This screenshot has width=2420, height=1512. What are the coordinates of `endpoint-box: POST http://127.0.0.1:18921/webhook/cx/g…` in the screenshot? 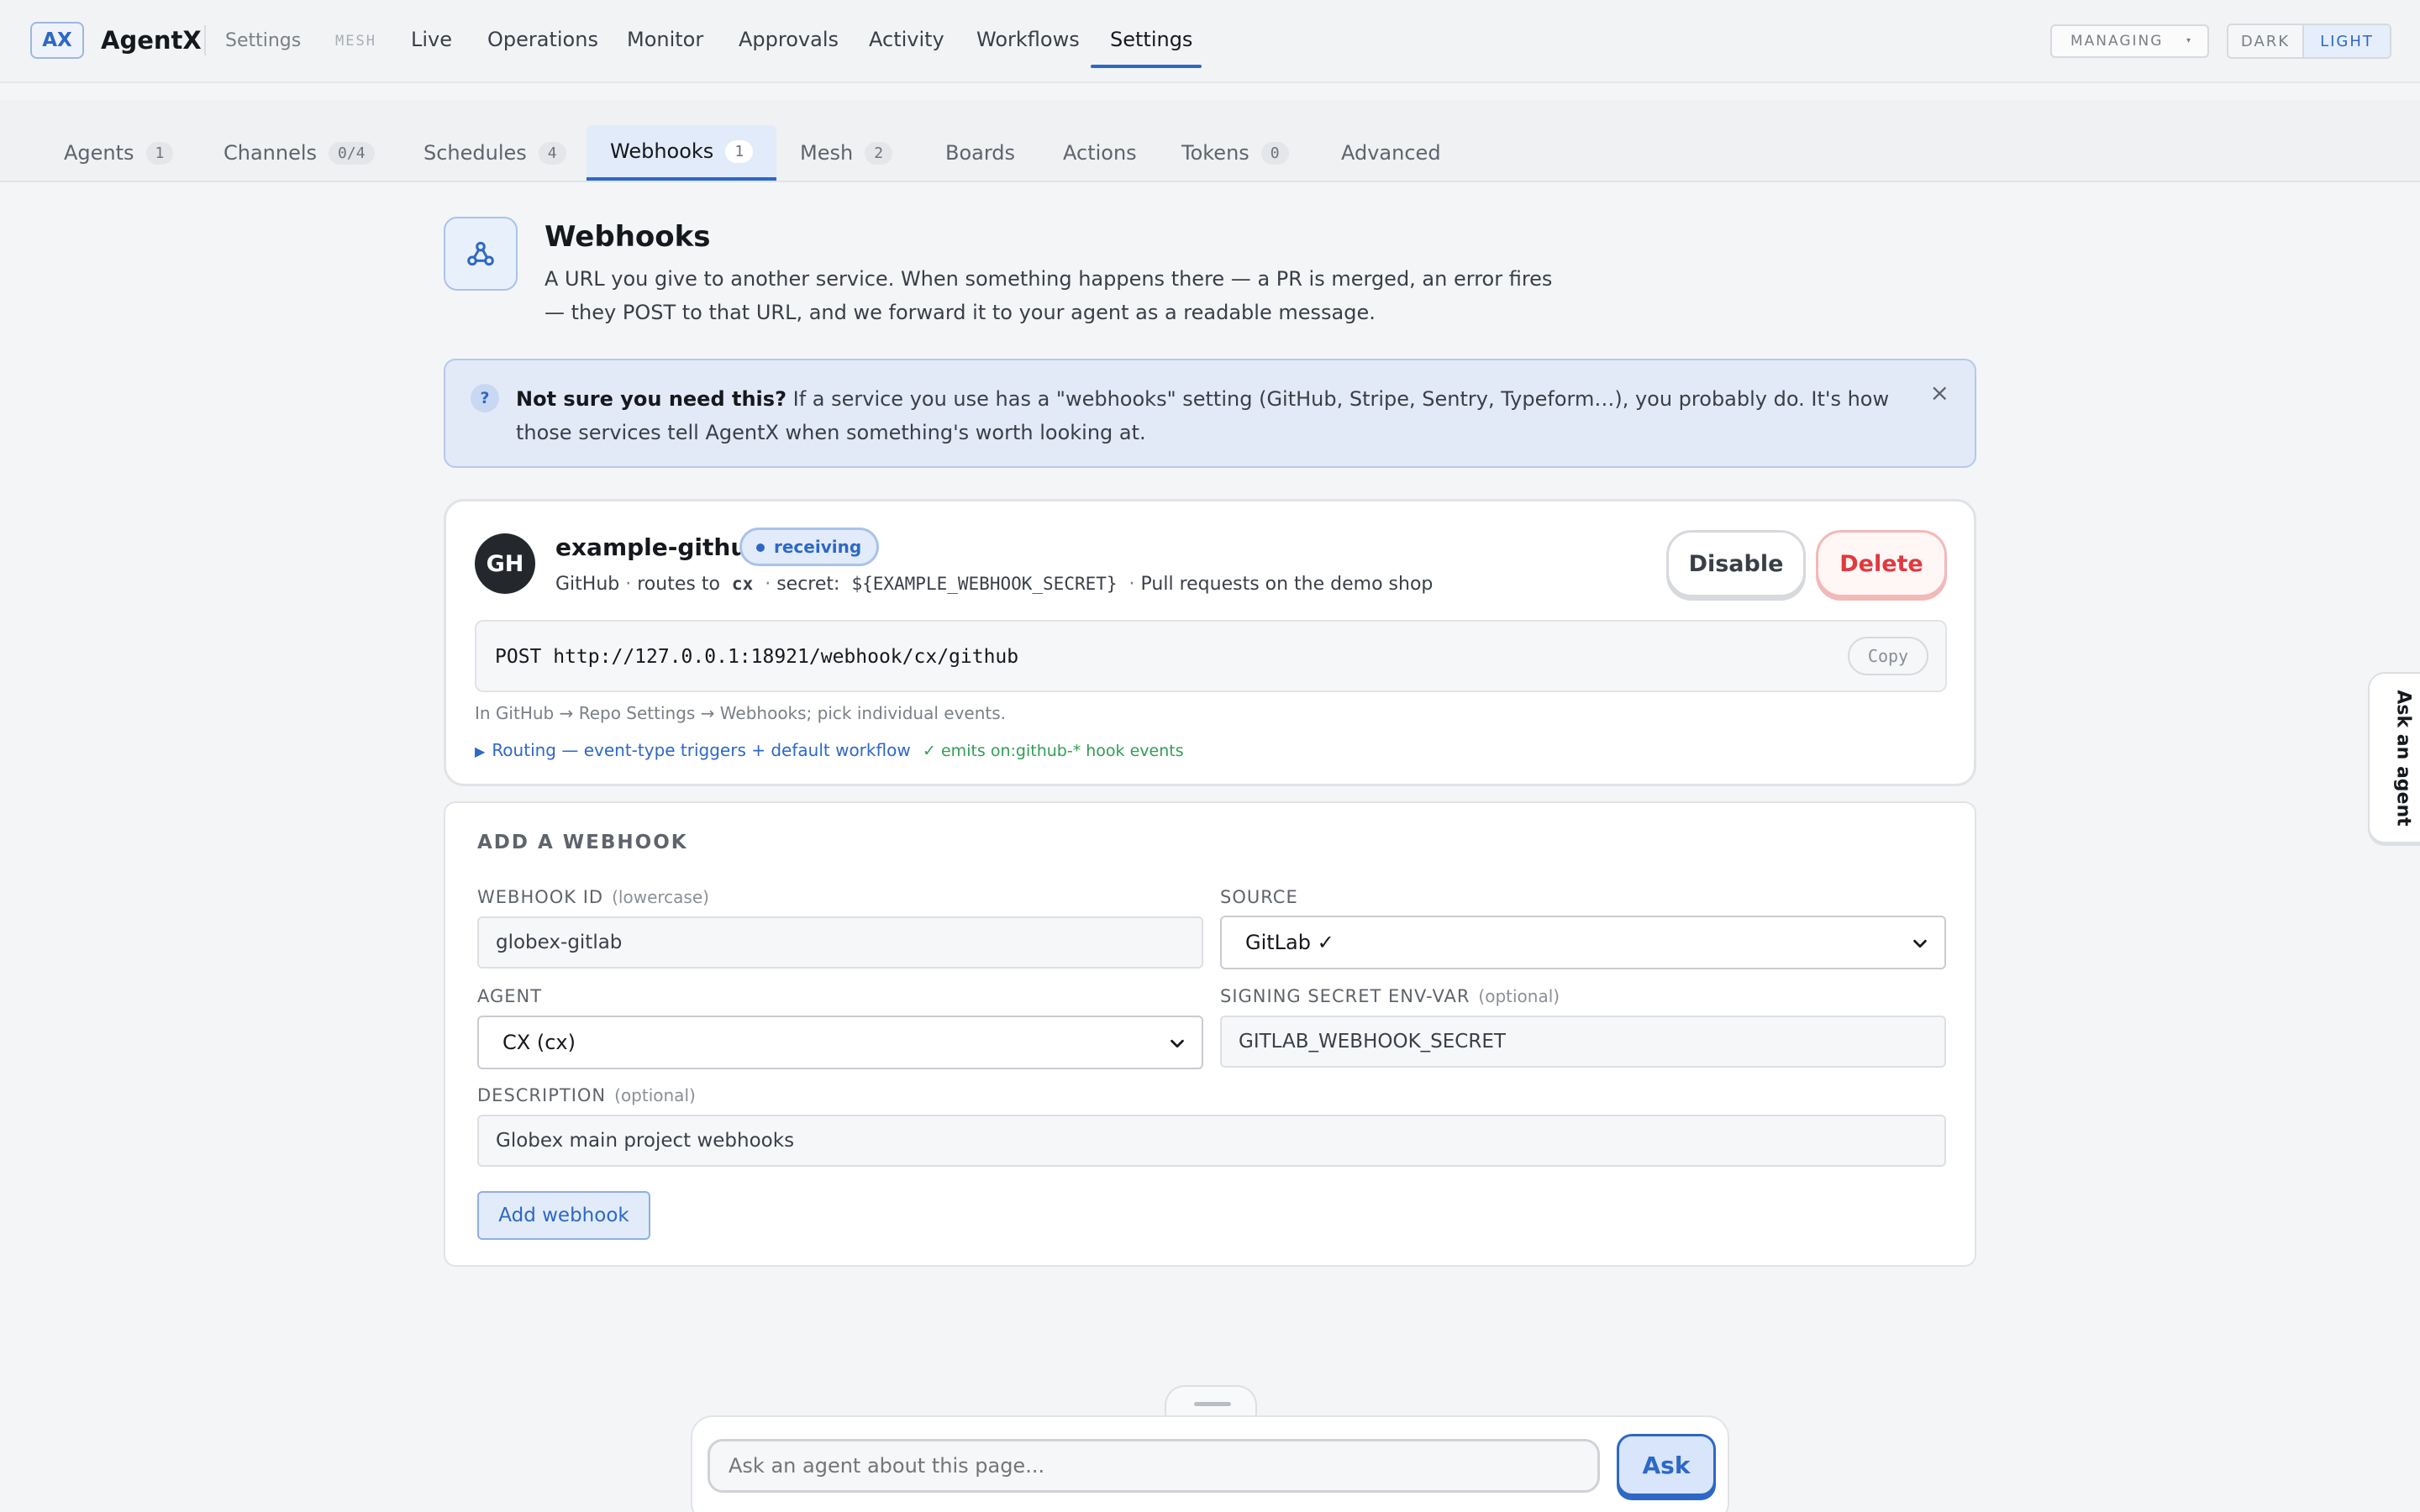 It's located at (1211, 656).